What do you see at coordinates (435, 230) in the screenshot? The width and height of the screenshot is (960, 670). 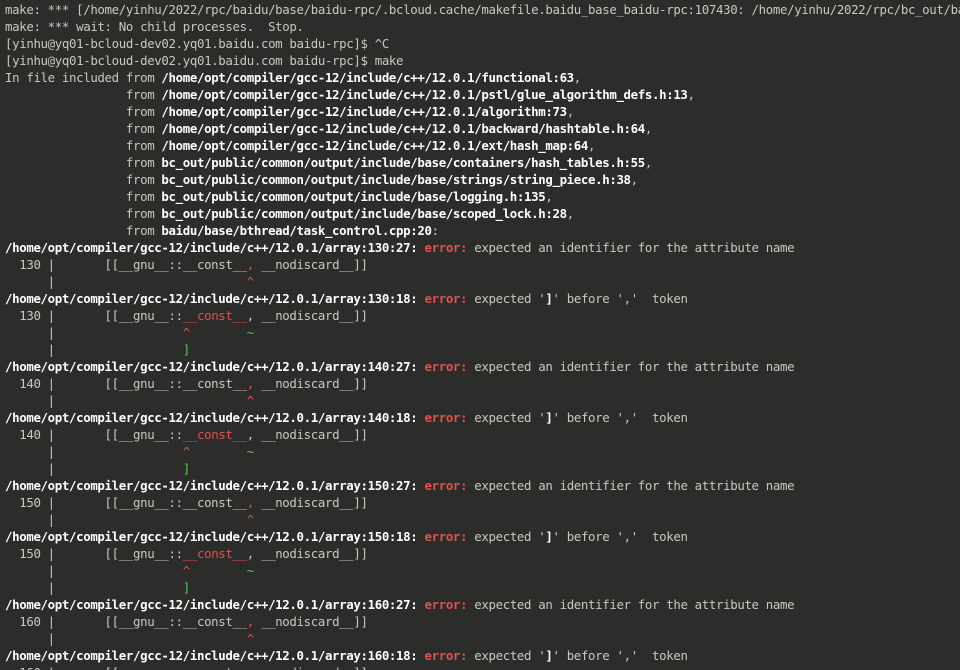 I see `terminal-text-segment: :` at bounding box center [435, 230].